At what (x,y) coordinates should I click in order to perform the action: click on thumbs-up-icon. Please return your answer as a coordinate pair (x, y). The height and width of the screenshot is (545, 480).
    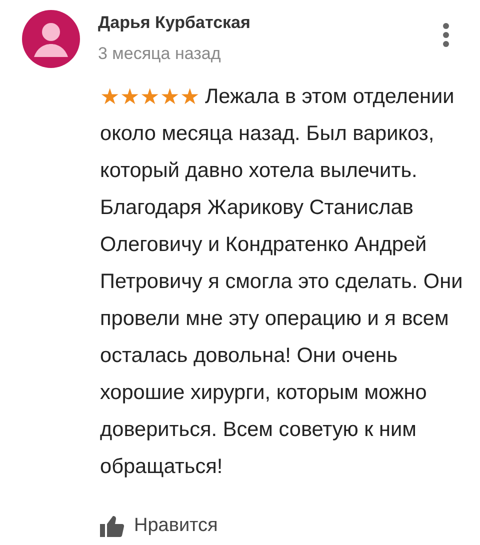
    Looking at the image, I should click on (112, 526).